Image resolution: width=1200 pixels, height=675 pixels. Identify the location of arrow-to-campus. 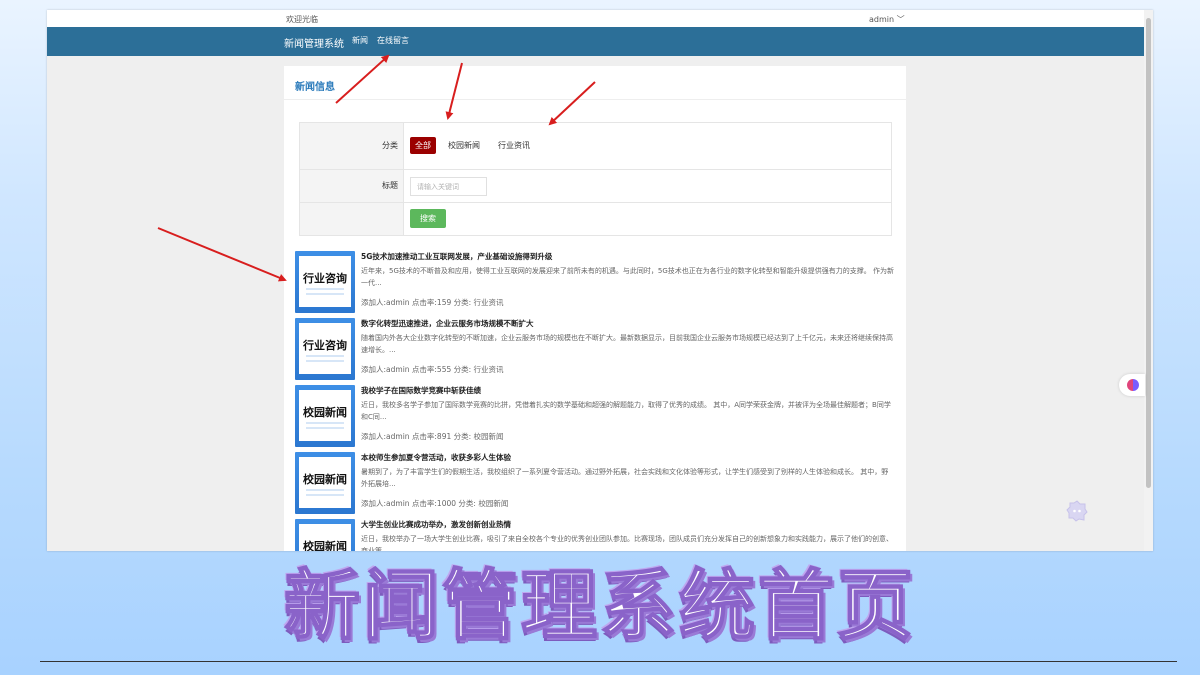
(454, 91).